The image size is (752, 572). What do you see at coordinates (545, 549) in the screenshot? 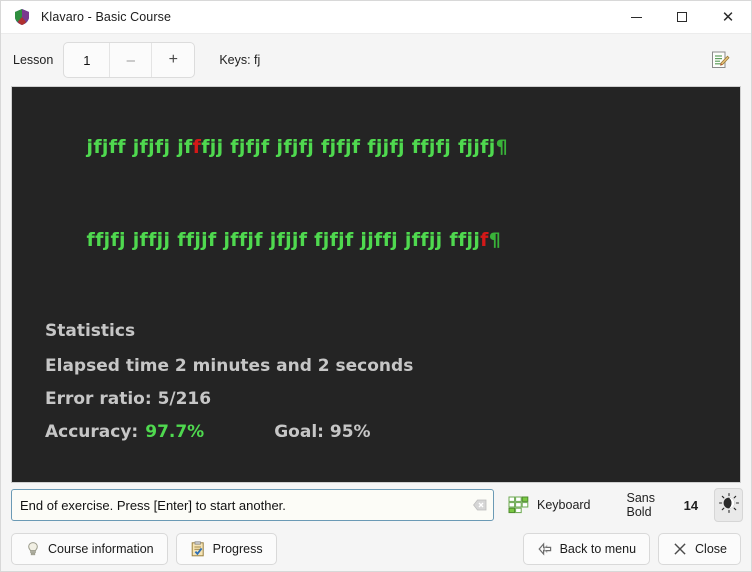
I see `back-arrow-icon` at bounding box center [545, 549].